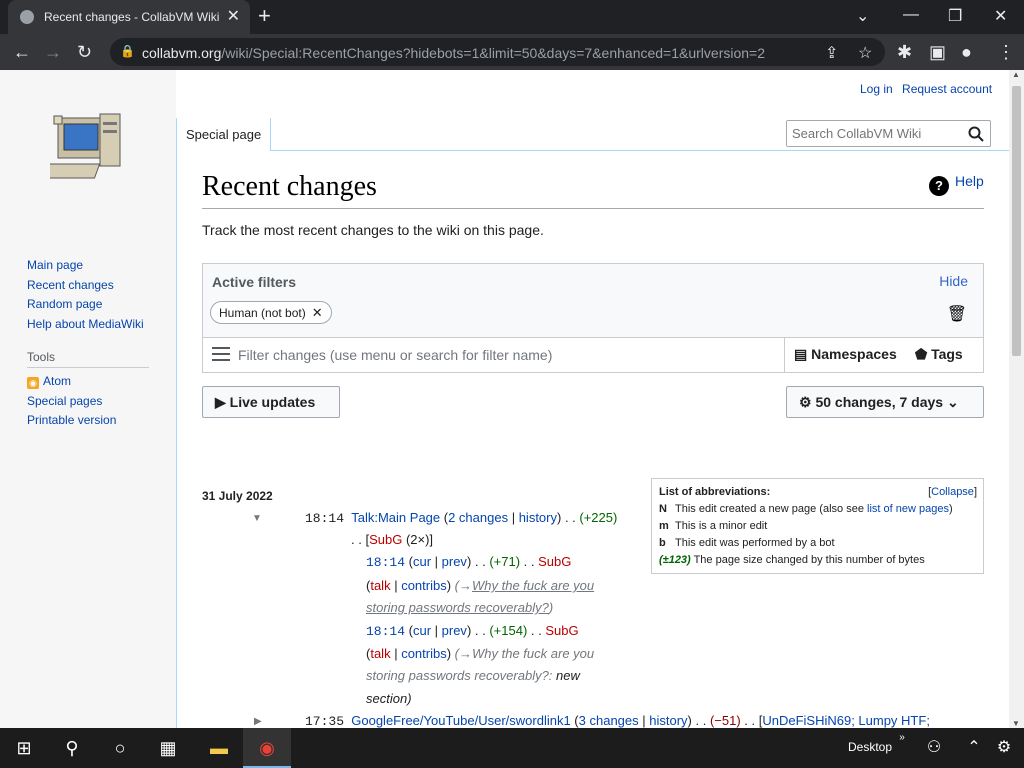 Image resolution: width=1024 pixels, height=768 pixels. Describe the element at coordinates (168, 748) in the screenshot. I see `task-view-icon: ▦` at that location.